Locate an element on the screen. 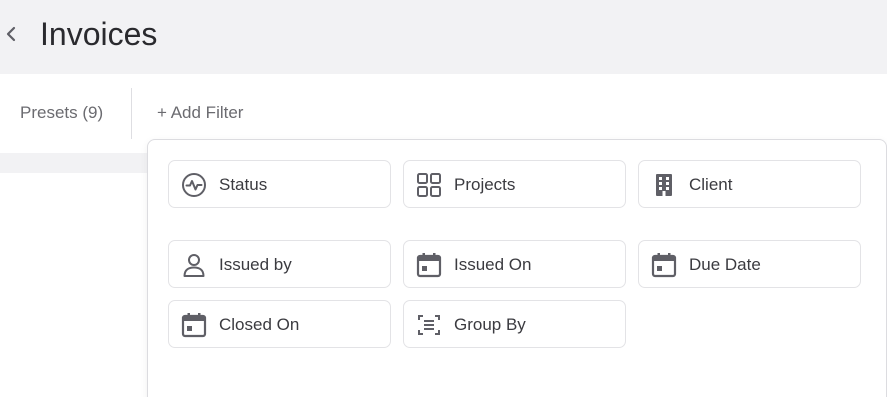 The height and width of the screenshot is (397, 887). filter-option-due-date: Due Date is located at coordinates (749, 264).